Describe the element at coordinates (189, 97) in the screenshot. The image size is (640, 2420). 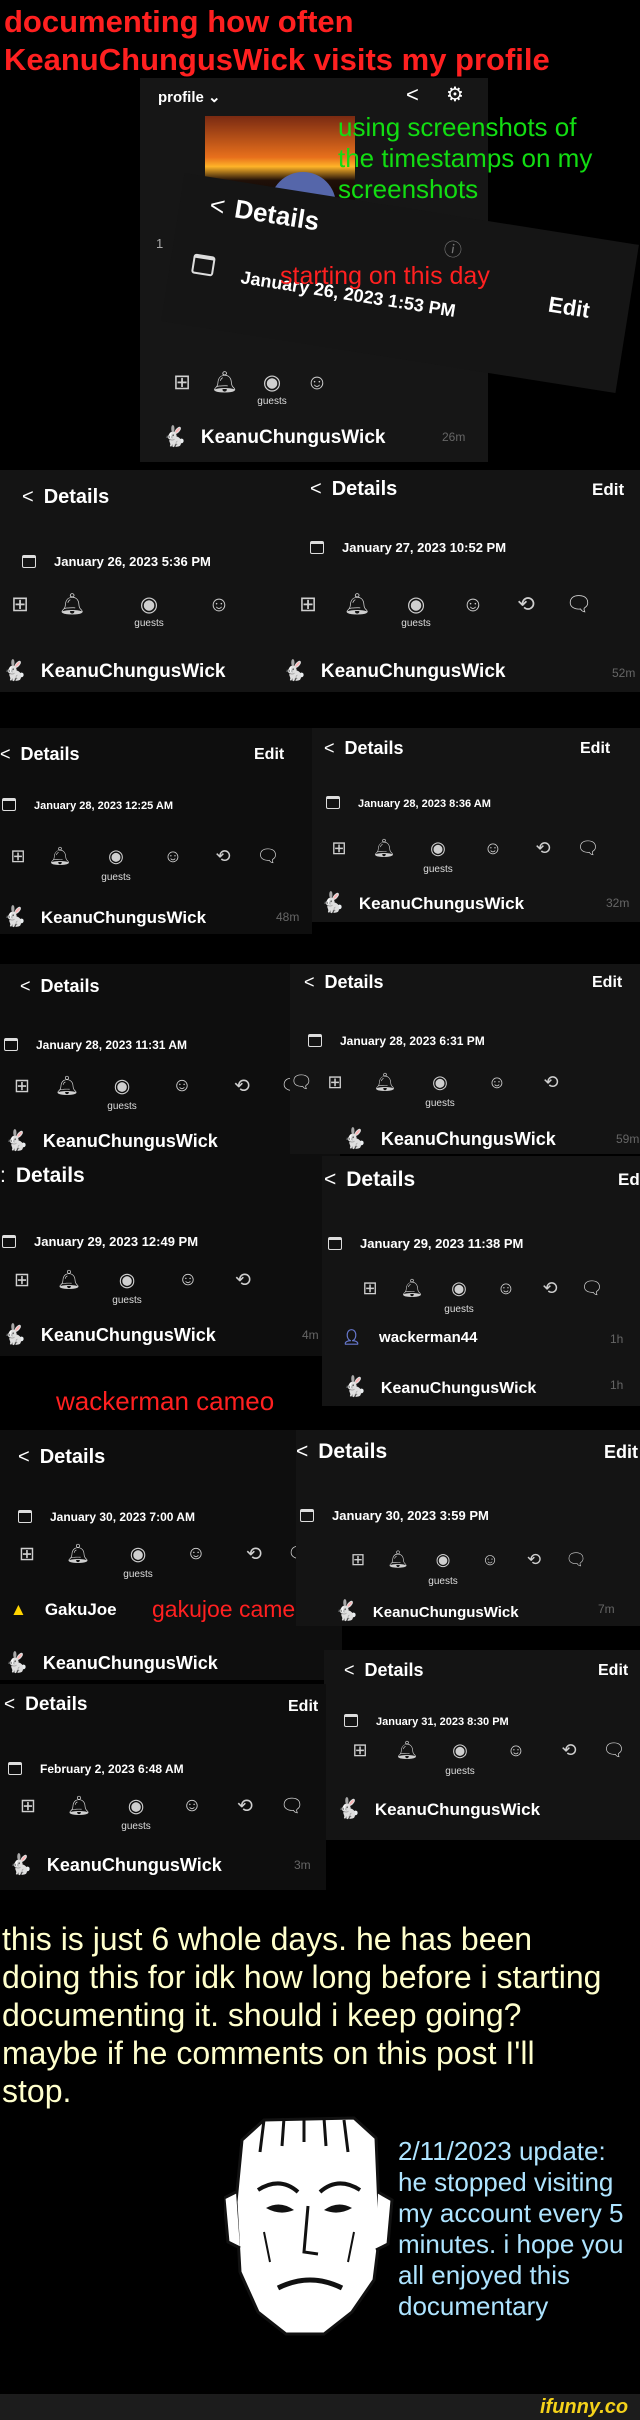
I see `profile-label: profile ⌄` at that location.